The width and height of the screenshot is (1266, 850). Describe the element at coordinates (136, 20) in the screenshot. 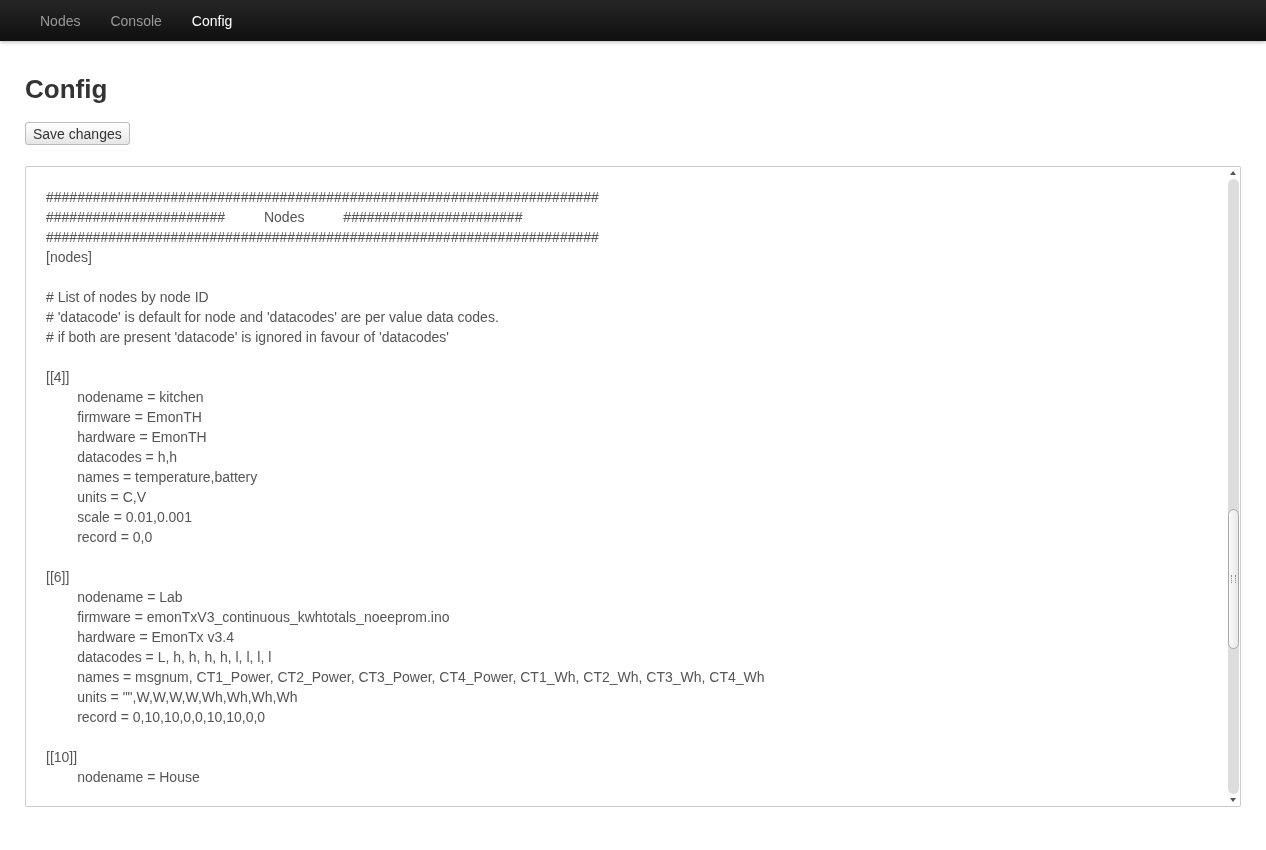

I see `nav-tab: Console` at that location.